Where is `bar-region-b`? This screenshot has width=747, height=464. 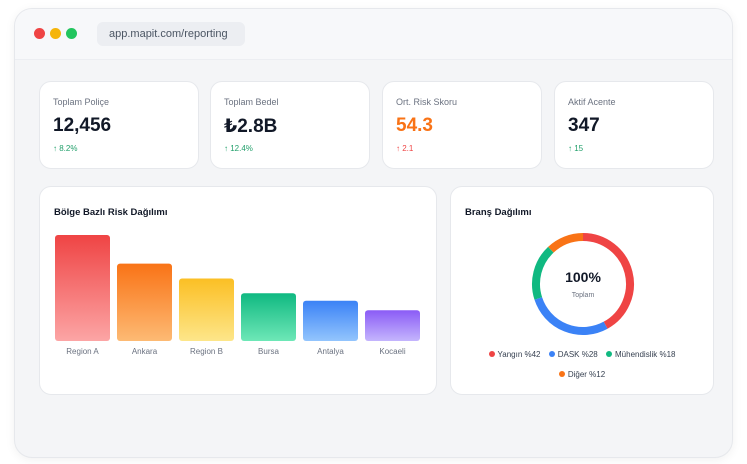 bar-region-b is located at coordinates (206, 309).